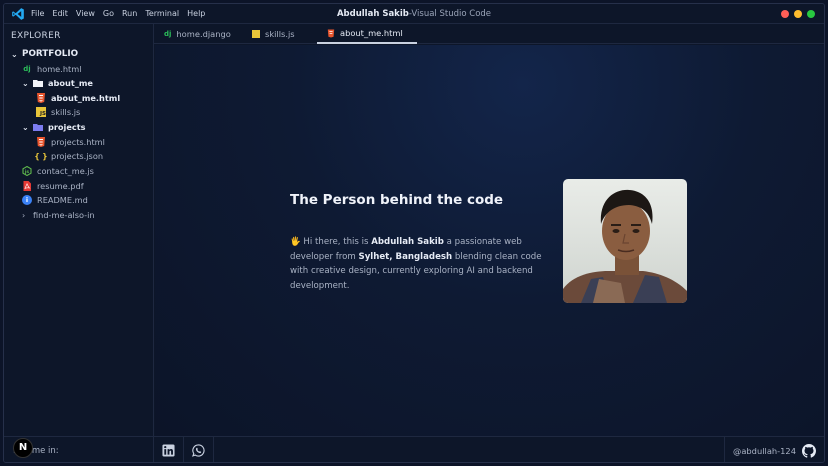  I want to click on minimize-dot, so click(798, 14).